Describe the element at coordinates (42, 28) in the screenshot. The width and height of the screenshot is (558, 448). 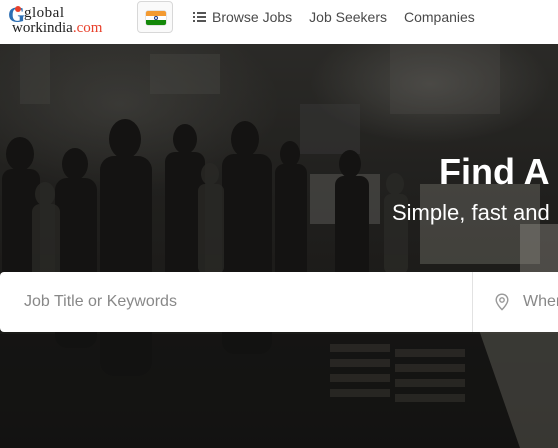
I see `logo-word-workindia: workindia` at that location.